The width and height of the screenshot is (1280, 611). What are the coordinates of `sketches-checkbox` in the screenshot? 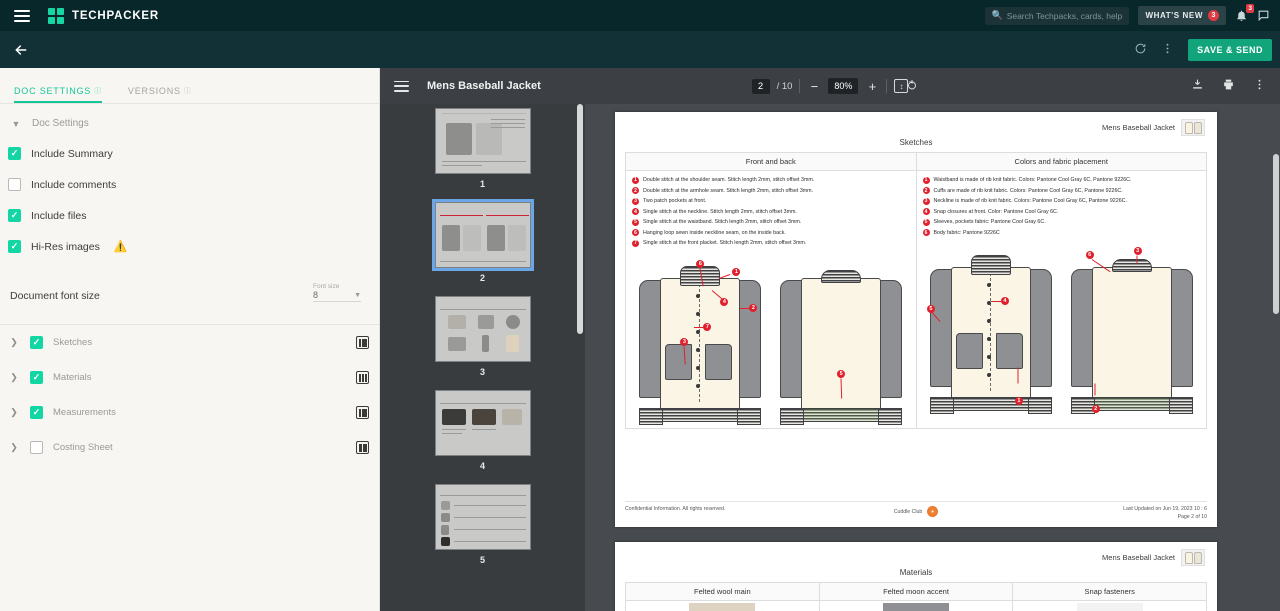 It's located at (36, 342).